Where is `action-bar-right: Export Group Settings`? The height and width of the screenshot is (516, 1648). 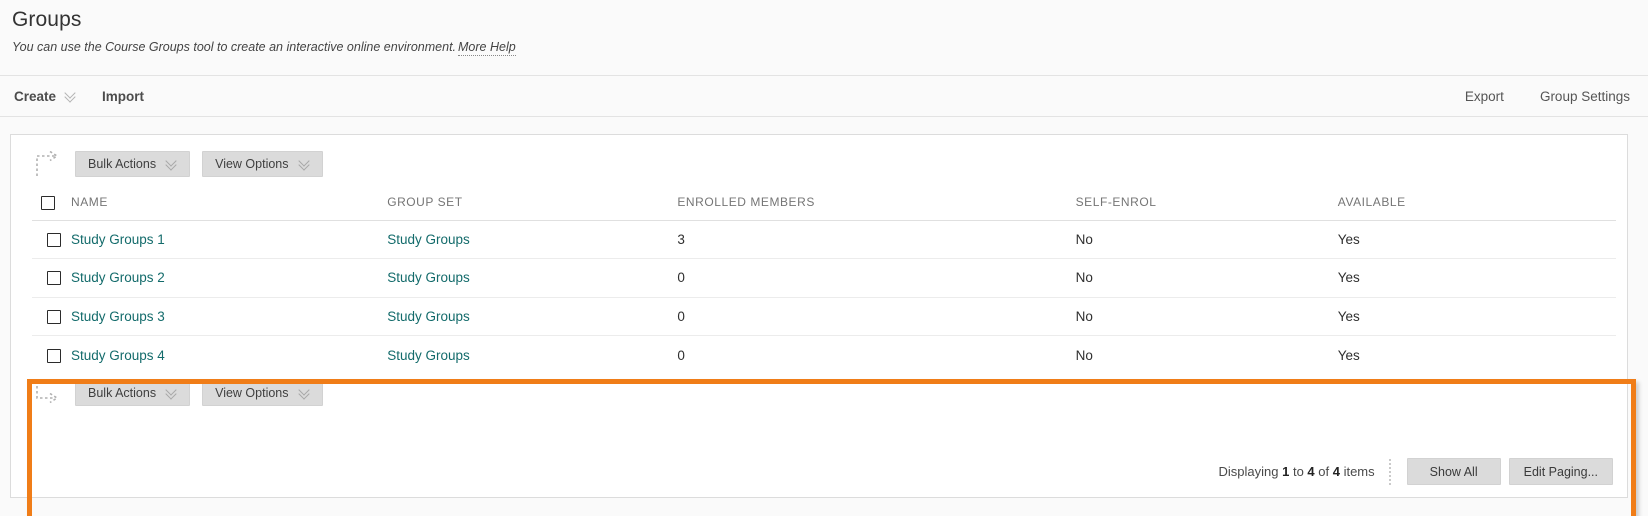 action-bar-right: Export Group Settings is located at coordinates (1556, 96).